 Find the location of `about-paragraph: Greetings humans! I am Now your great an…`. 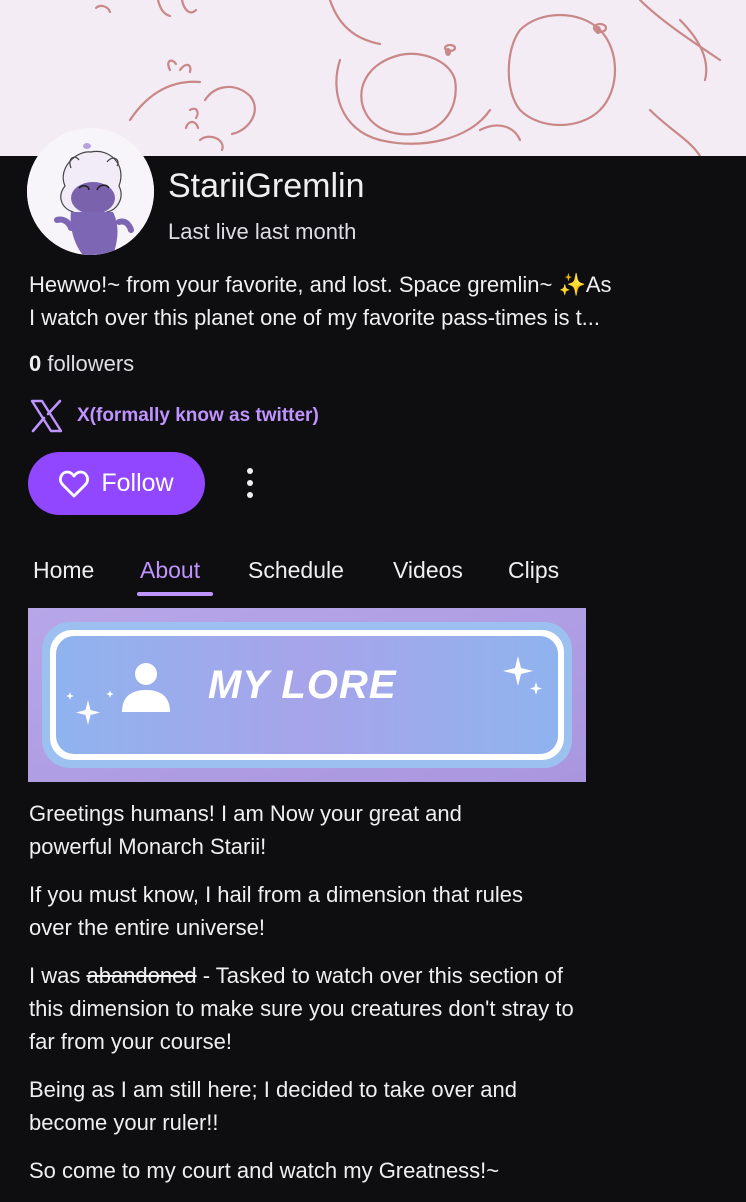

about-paragraph: Greetings humans! I am Now your great an… is located at coordinates (245, 830).